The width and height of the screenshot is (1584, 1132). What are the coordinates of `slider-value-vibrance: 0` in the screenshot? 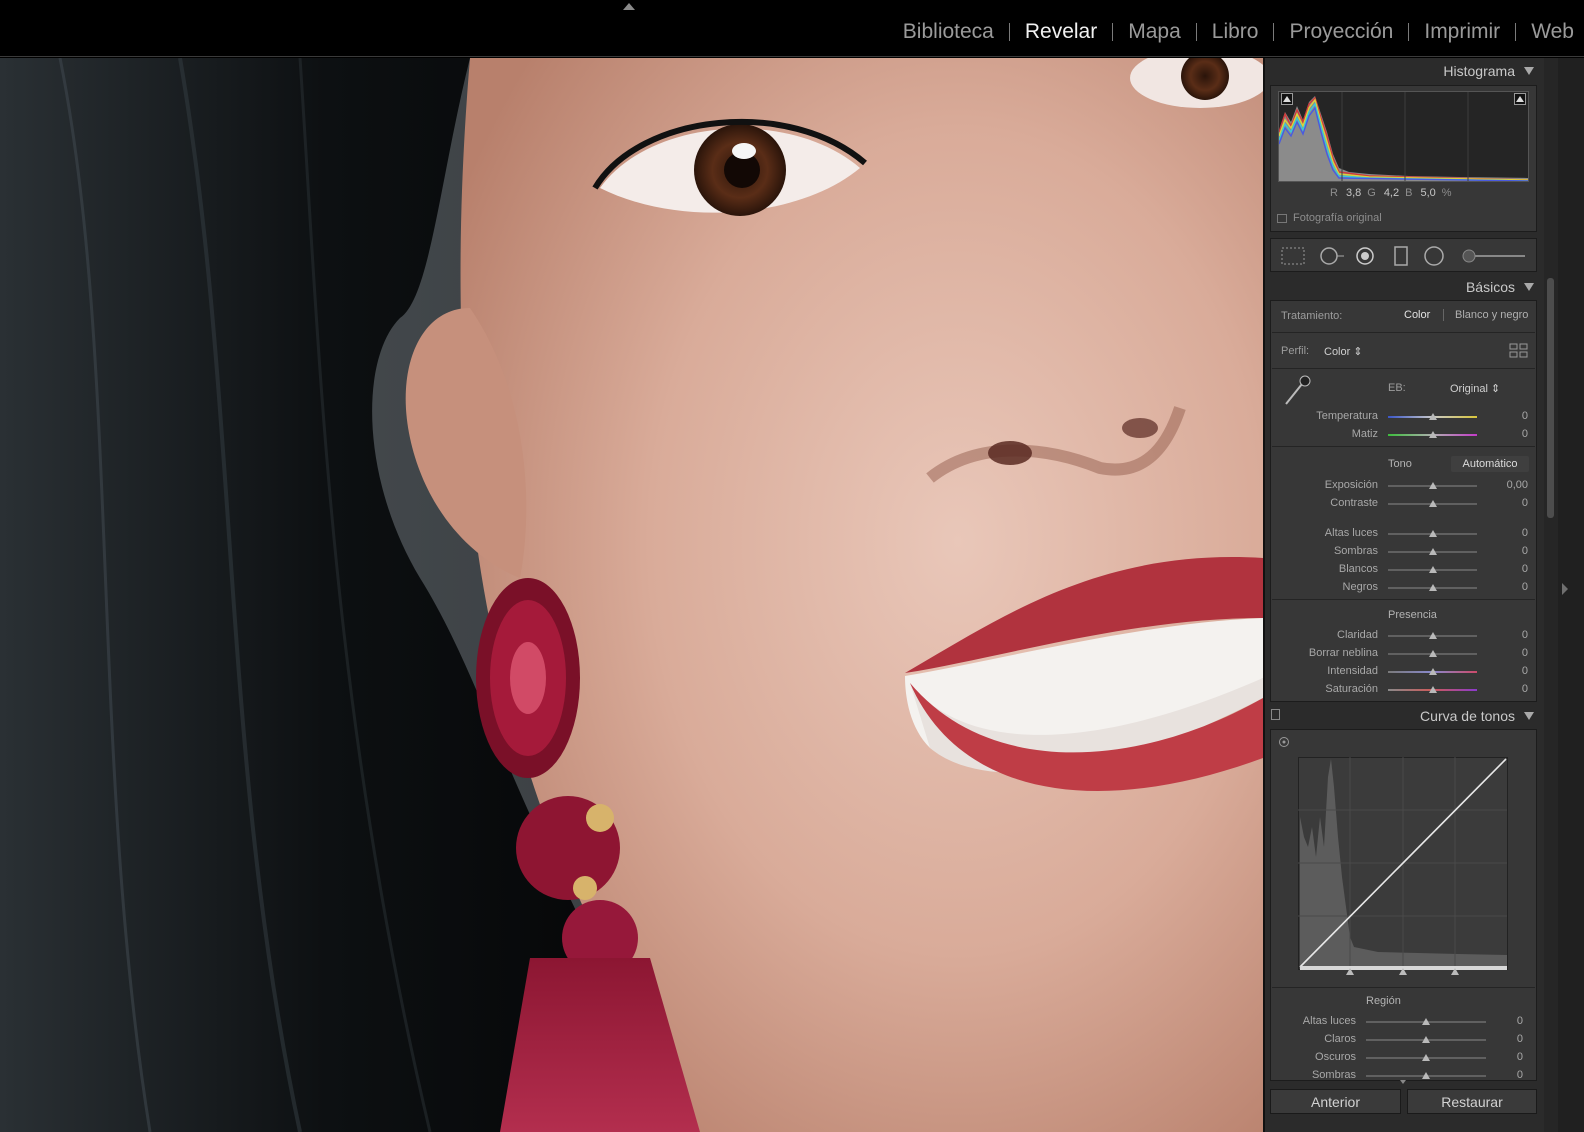 It's located at (1503, 671).